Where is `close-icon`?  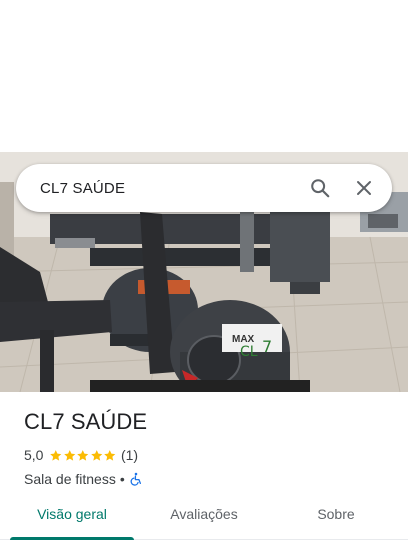 close-icon is located at coordinates (364, 188).